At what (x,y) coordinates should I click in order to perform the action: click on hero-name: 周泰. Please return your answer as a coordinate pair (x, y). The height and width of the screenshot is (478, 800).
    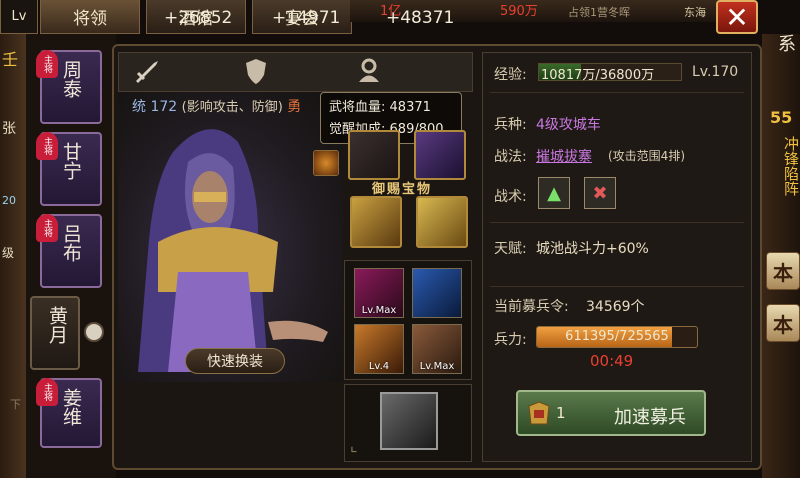
    Looking at the image, I should click on (71, 79).